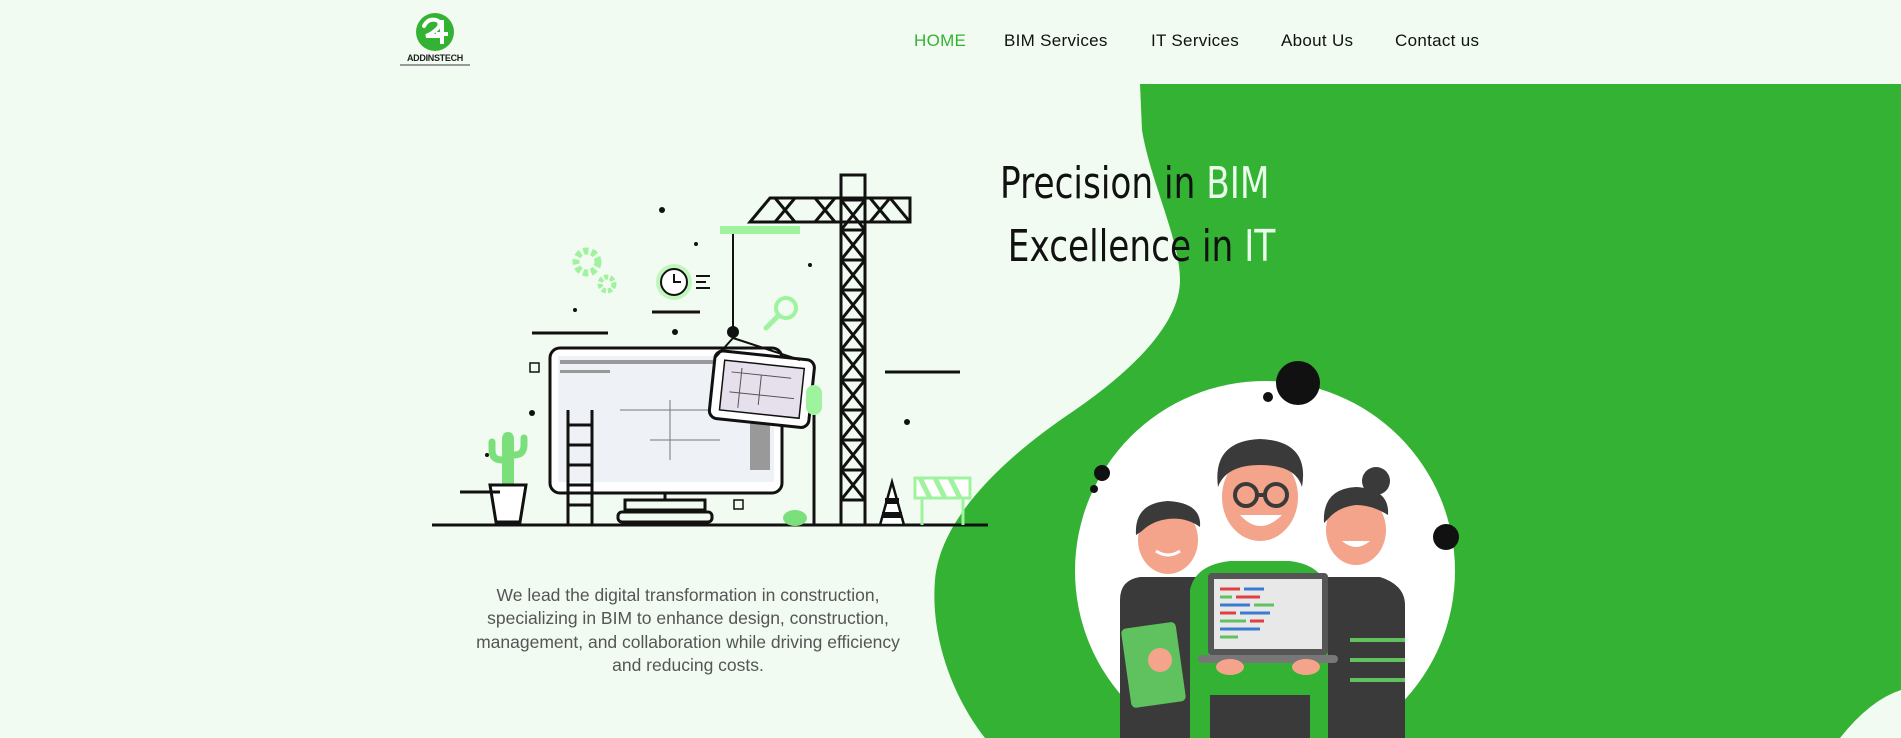 This screenshot has width=1901, height=738. What do you see at coordinates (1238, 183) in the screenshot?
I see `headline-bim-highlight: BIM` at bounding box center [1238, 183].